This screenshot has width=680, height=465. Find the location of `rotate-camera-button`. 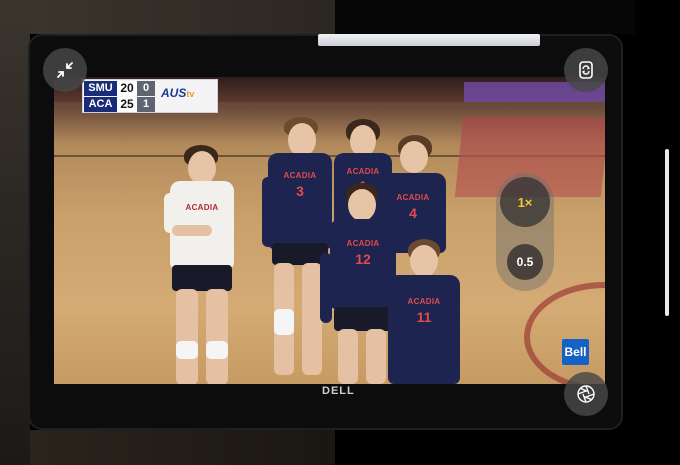

rotate-camera-button is located at coordinates (586, 70).